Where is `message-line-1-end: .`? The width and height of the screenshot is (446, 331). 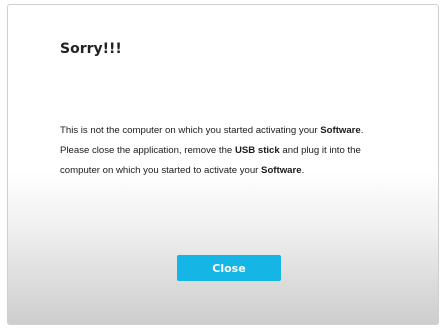
message-line-1-end: . is located at coordinates (362, 130).